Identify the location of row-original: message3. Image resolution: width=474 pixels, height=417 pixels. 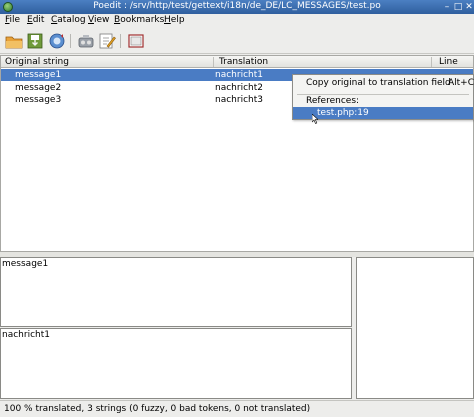
(38, 100).